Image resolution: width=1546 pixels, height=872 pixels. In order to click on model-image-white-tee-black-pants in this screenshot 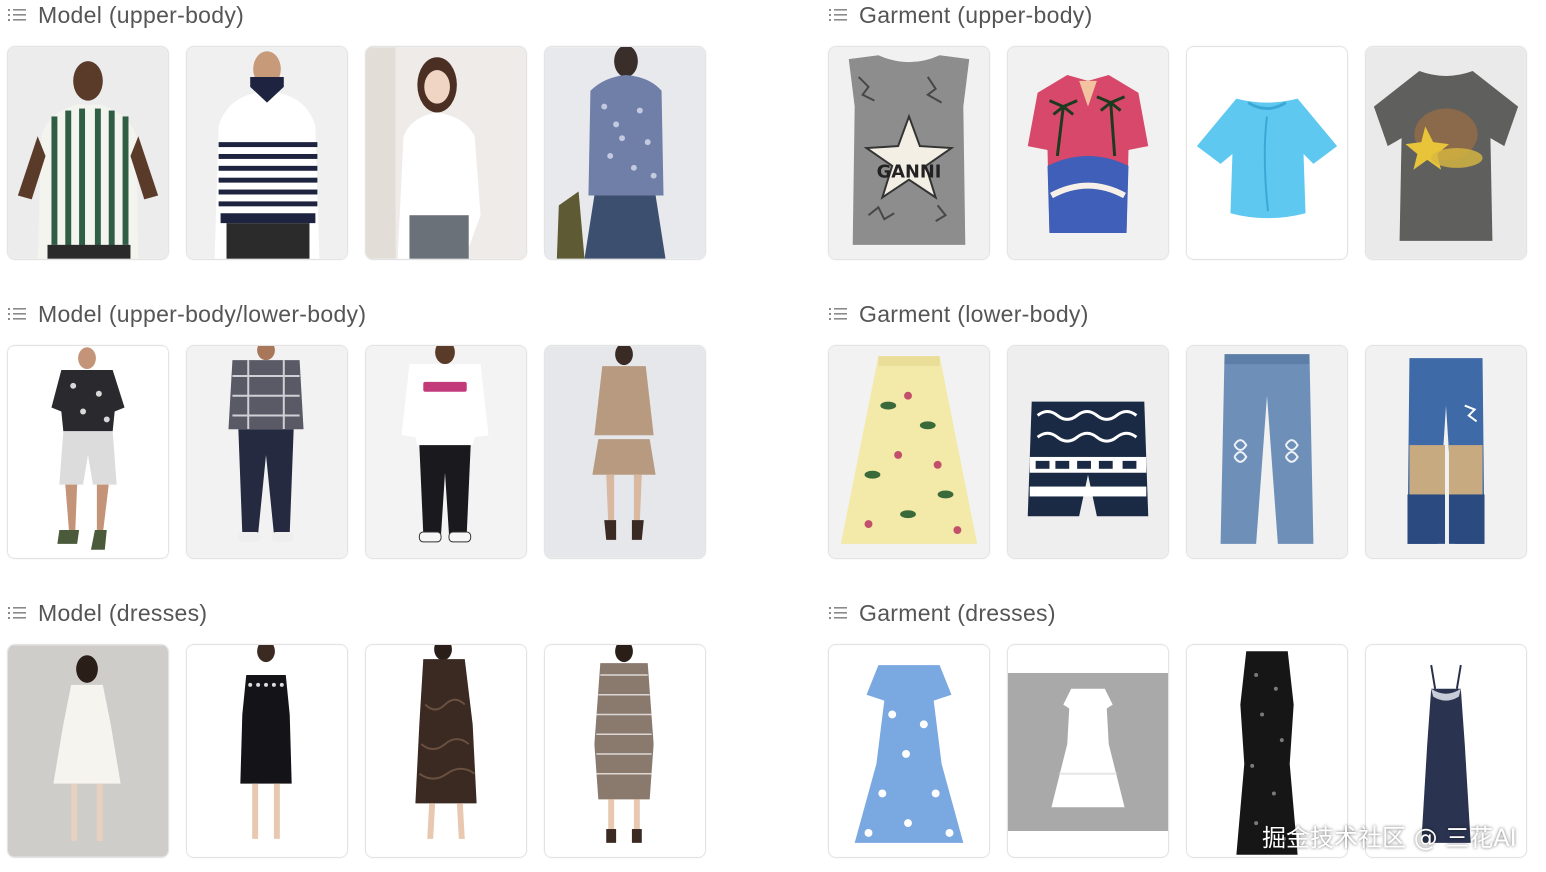, I will do `click(446, 452)`.